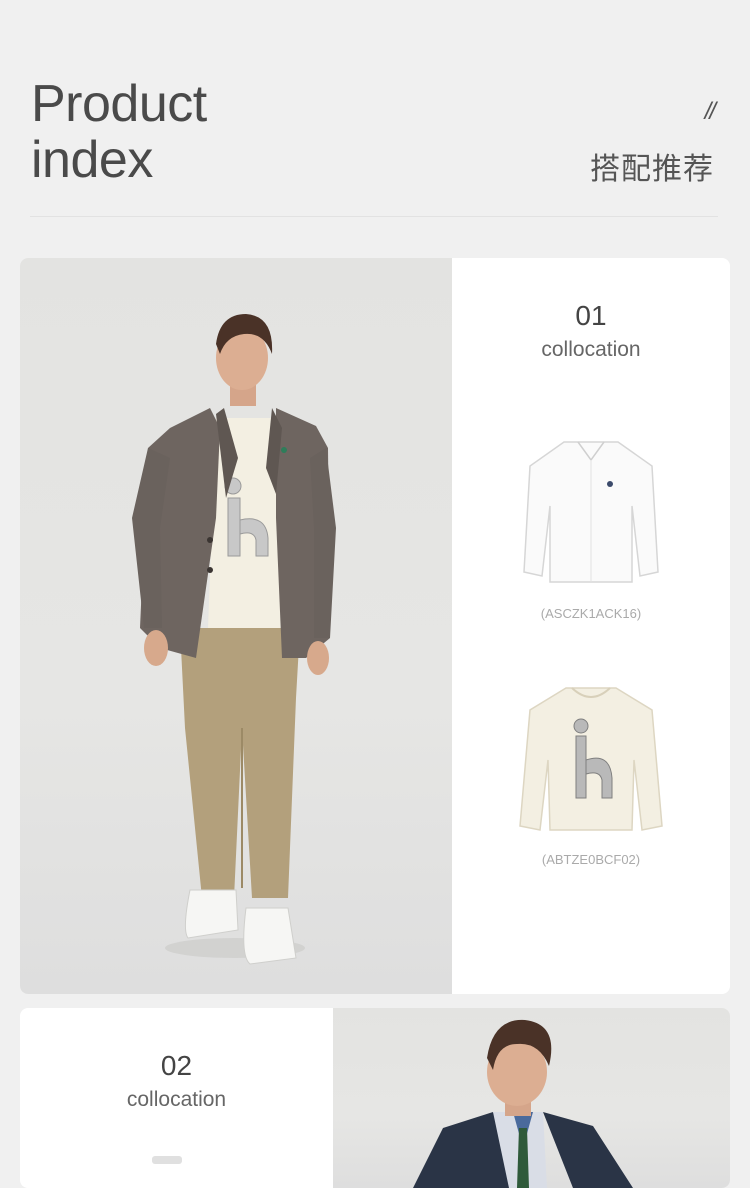 This screenshot has width=750, height=1188. Describe the element at coordinates (591, 511) in the screenshot. I see `white-shirt-icon` at that location.